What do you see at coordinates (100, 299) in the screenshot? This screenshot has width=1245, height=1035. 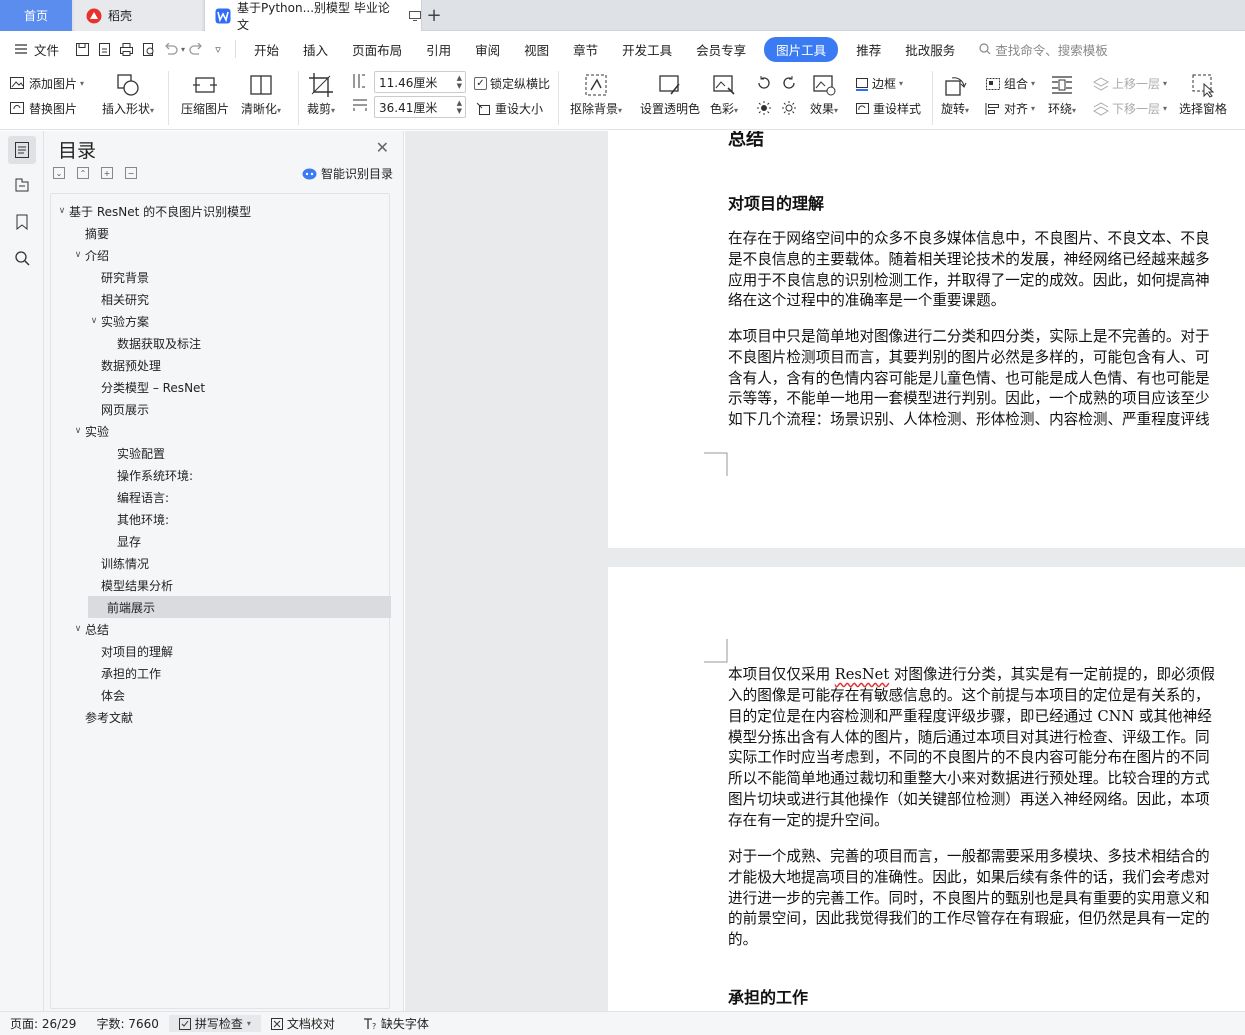 I see `toc-item: 相关研究` at bounding box center [100, 299].